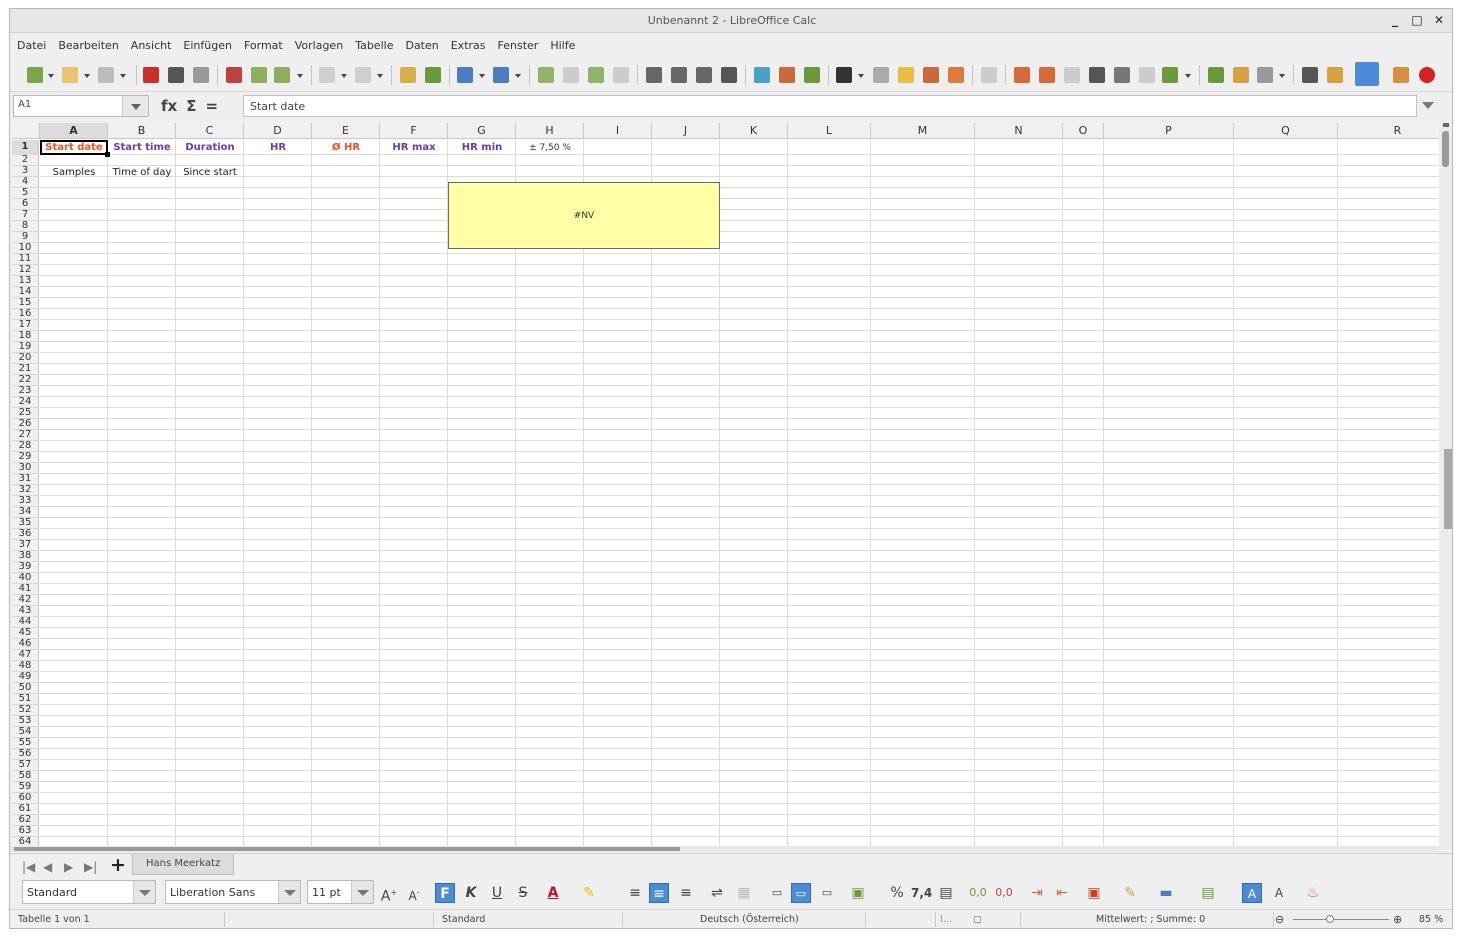 The height and width of the screenshot is (937, 1462). Describe the element at coordinates (1397, 919) in the screenshot. I see `zoom-in-icon: ⊕` at that location.